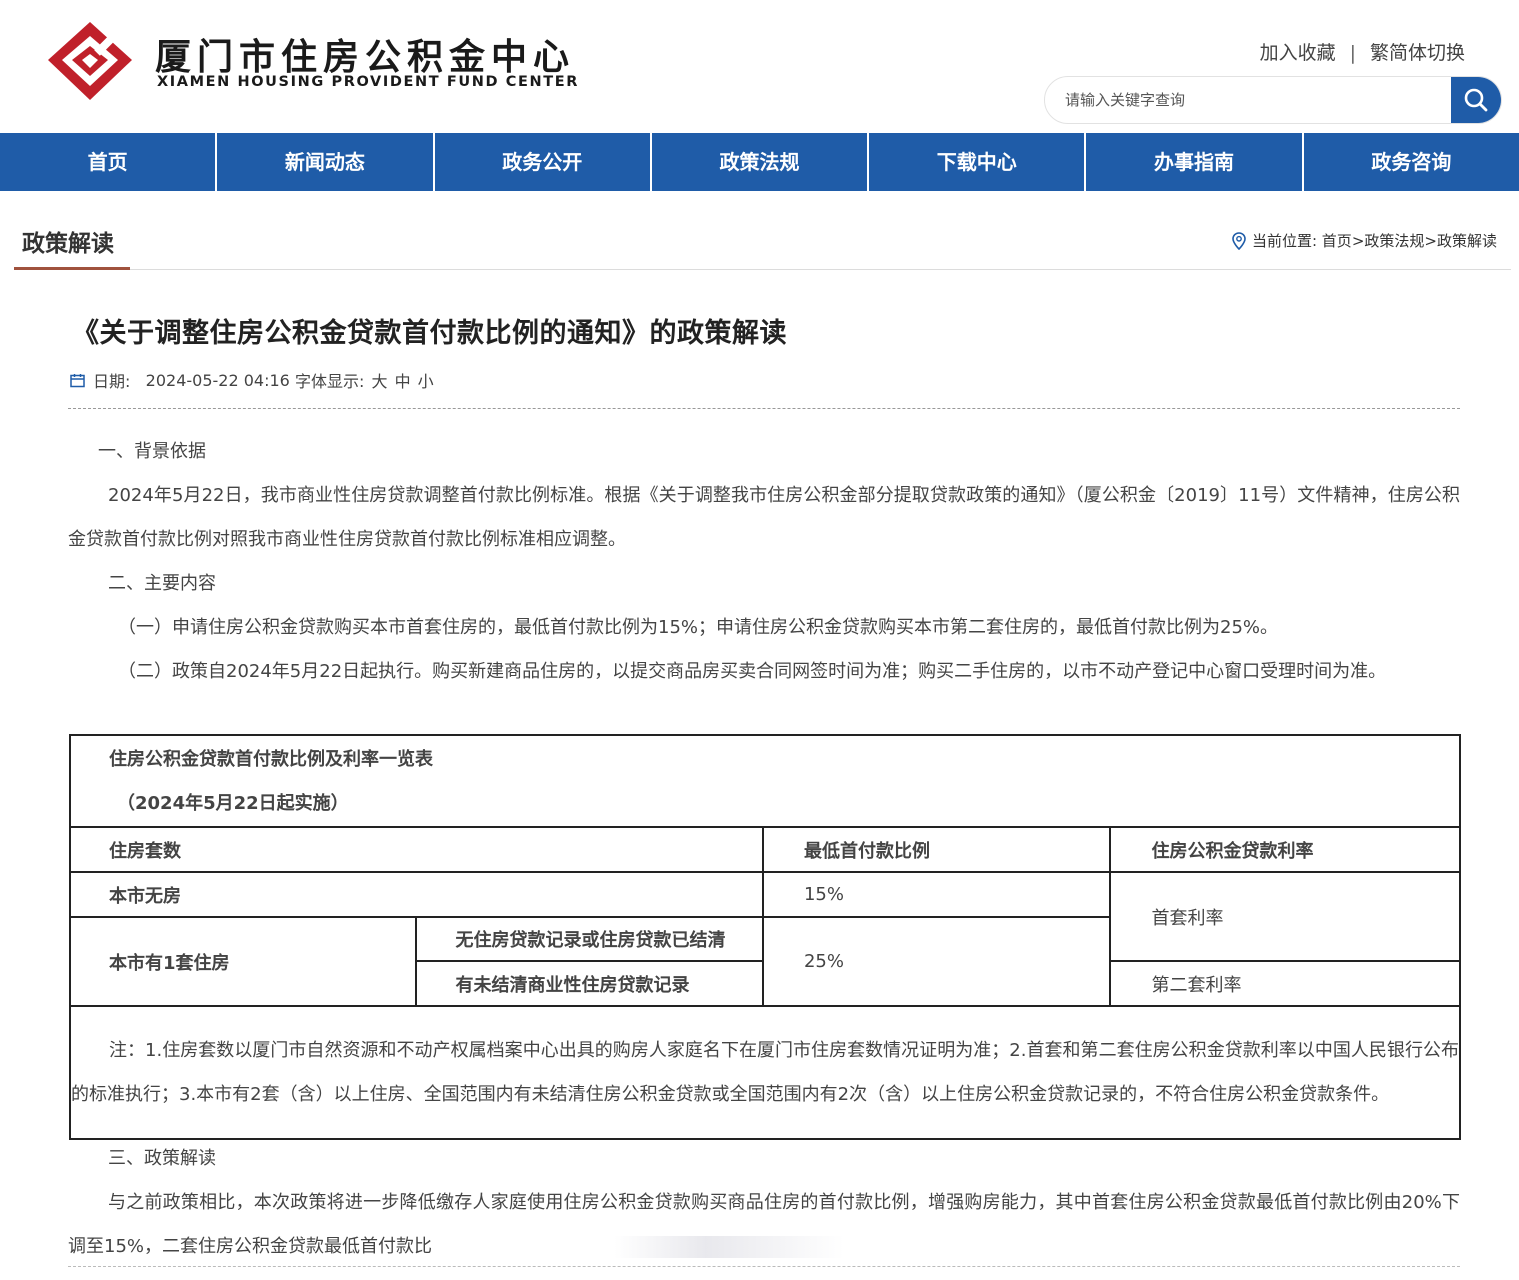 This screenshot has height=1280, width=1519. Describe the element at coordinates (589, 939) in the screenshot. I see `table-cell-no-loan-record: 无住房贷款记录或住房贷款已结清` at that location.